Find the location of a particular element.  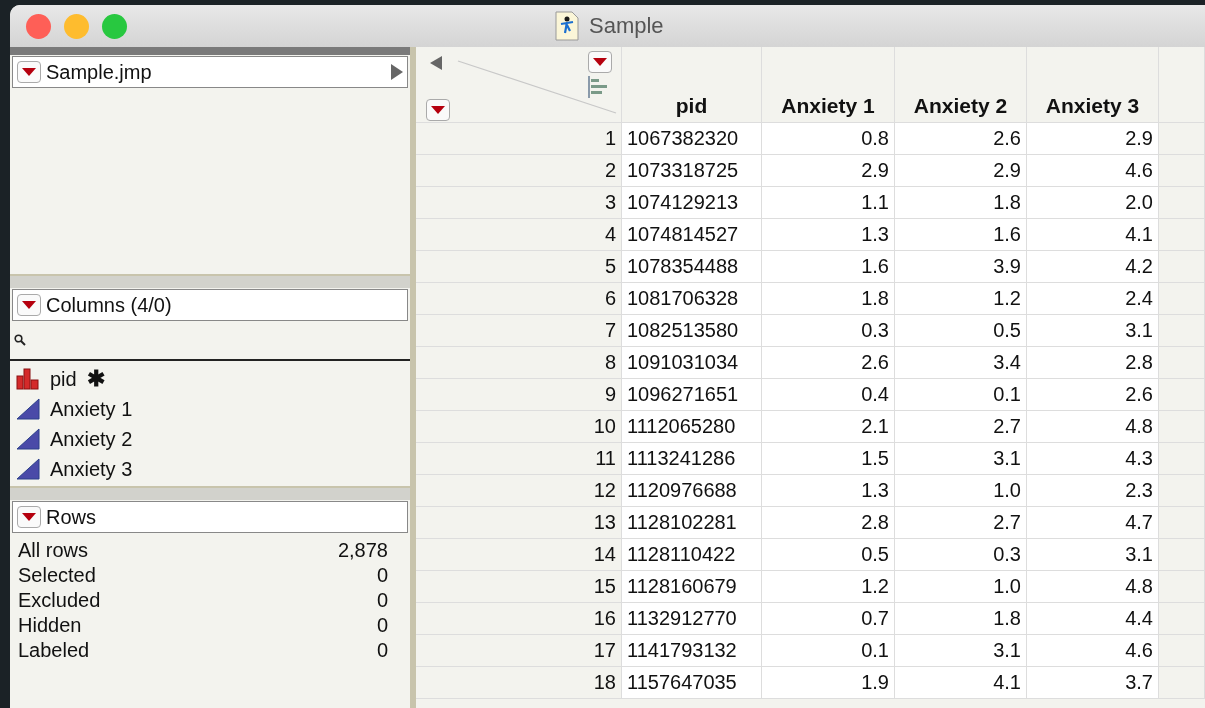

column-list-item: Anxiety 3 is located at coordinates (213, 469).